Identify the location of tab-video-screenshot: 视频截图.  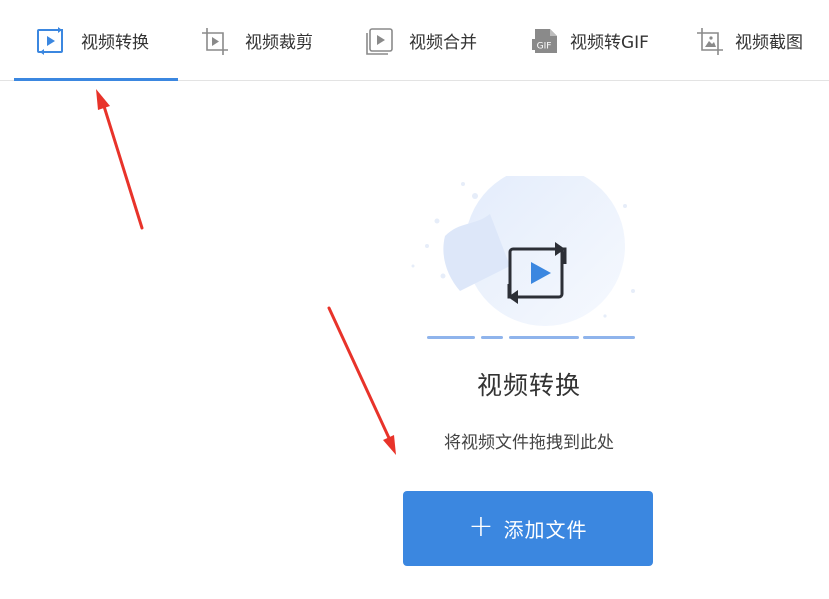
(749, 40).